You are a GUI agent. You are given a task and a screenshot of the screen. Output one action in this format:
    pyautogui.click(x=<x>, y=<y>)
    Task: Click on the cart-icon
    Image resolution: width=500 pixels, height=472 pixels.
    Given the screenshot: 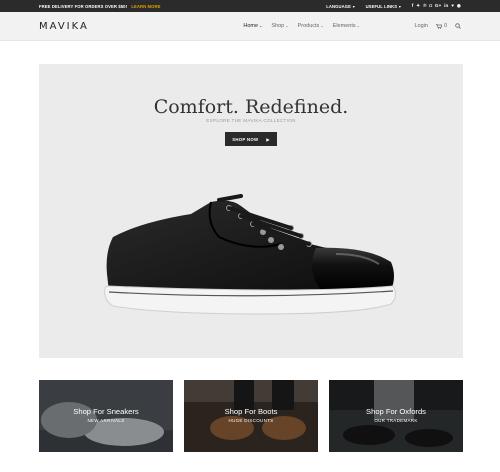 What is the action you would take?
    pyautogui.click(x=438, y=26)
    